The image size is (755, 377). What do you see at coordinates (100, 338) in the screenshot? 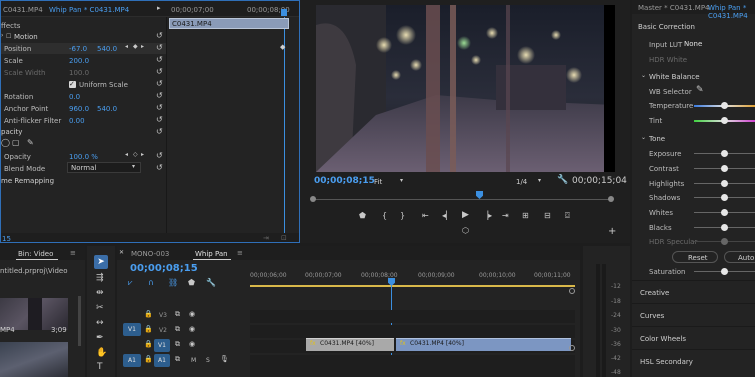
I see `pen-tool-icon: ✒` at bounding box center [100, 338].